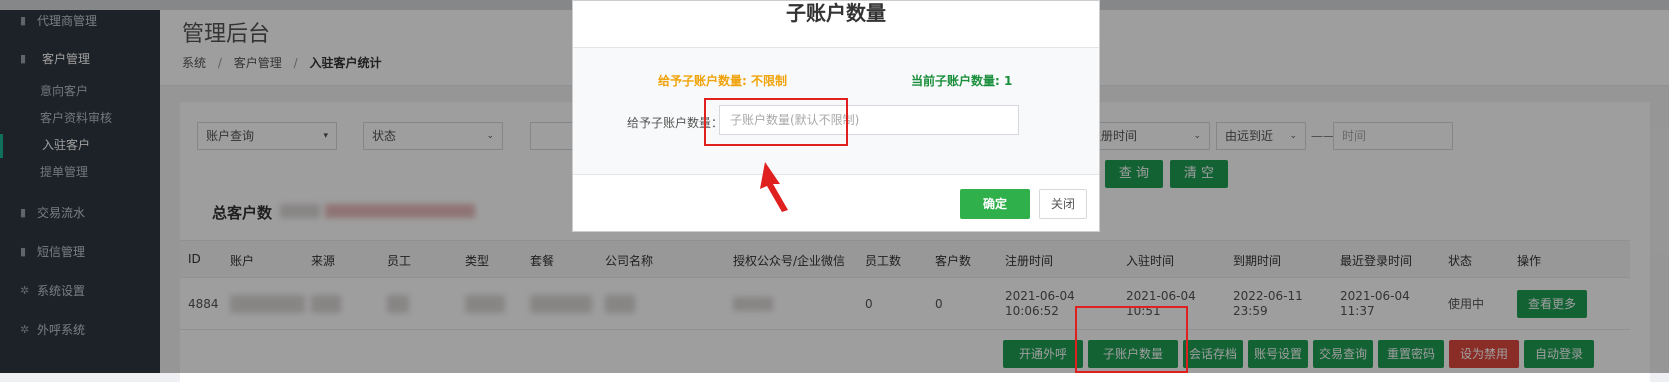 This screenshot has width=1669, height=382. I want to click on modal-header: 子账户数量, so click(836, 24).